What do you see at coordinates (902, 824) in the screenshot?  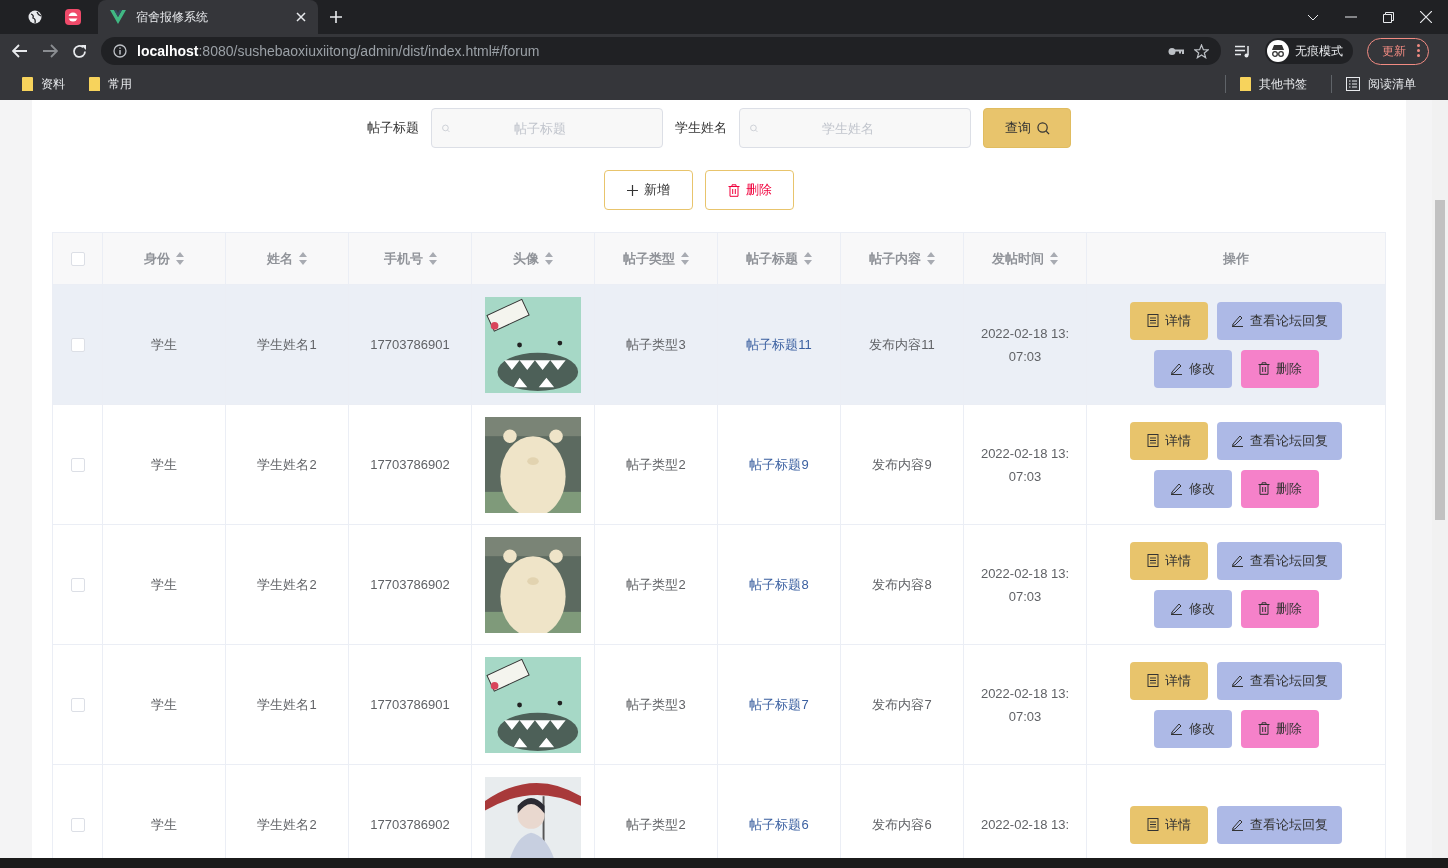 I see `table-cell: 发布内容6` at bounding box center [902, 824].